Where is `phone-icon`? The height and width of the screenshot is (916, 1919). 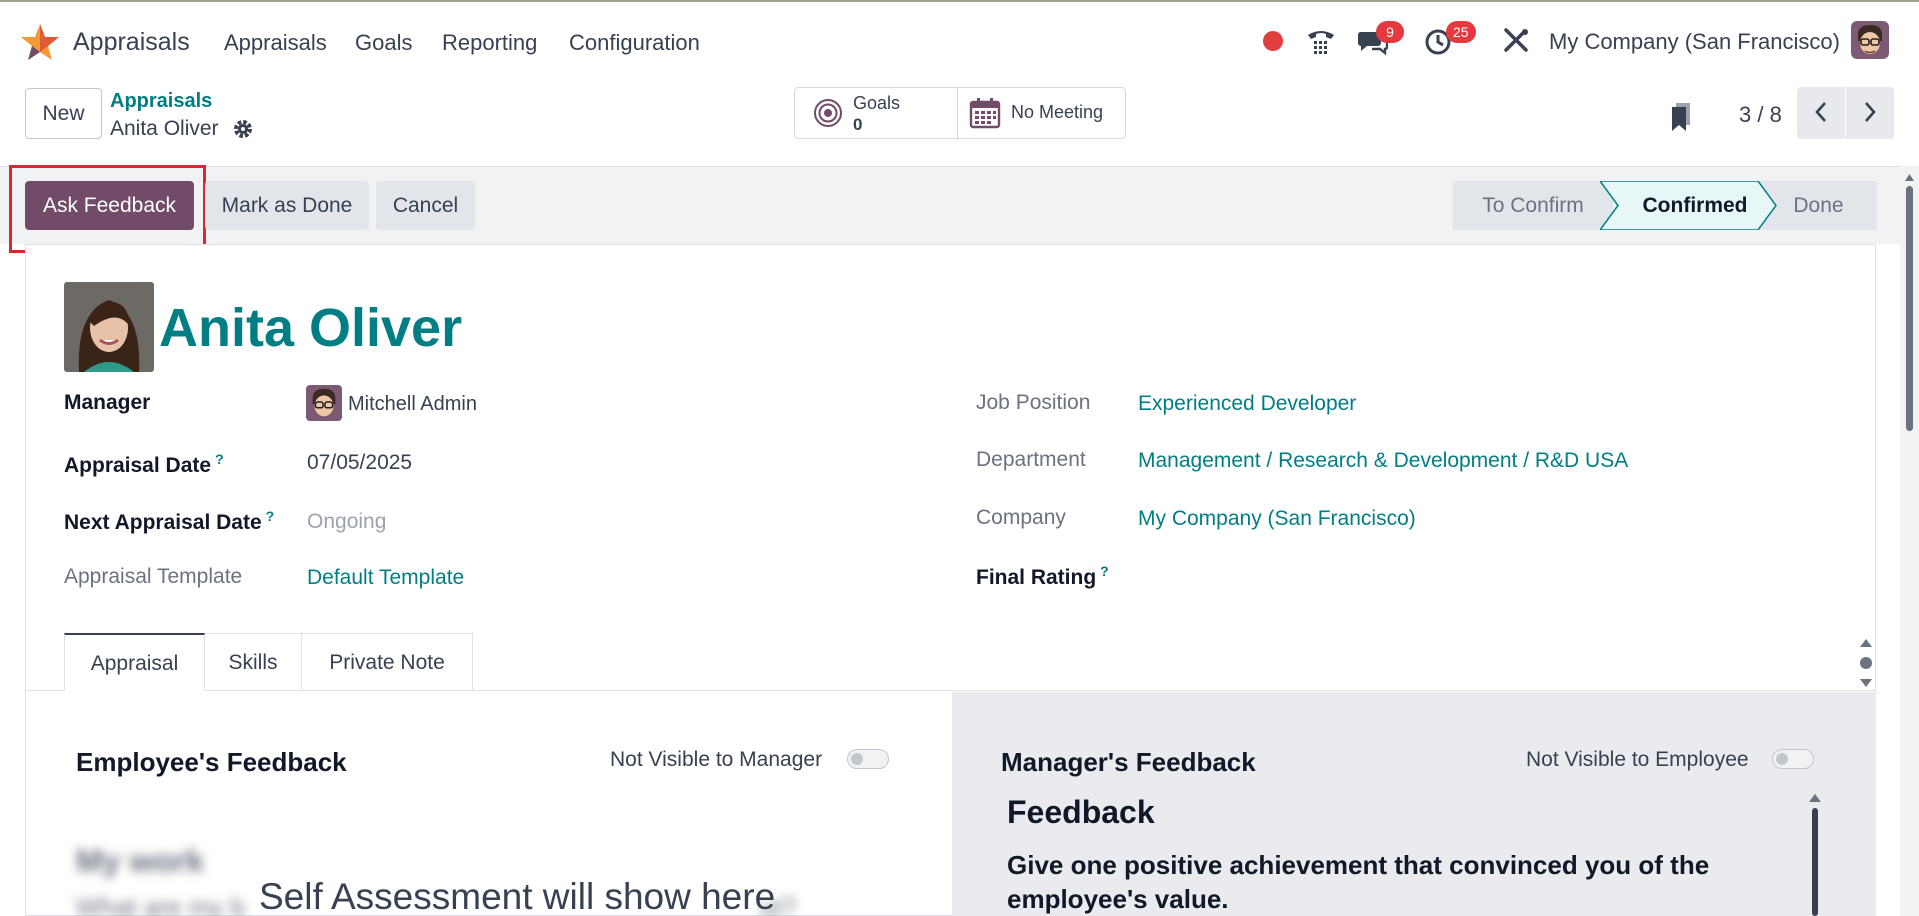 phone-icon is located at coordinates (1321, 41).